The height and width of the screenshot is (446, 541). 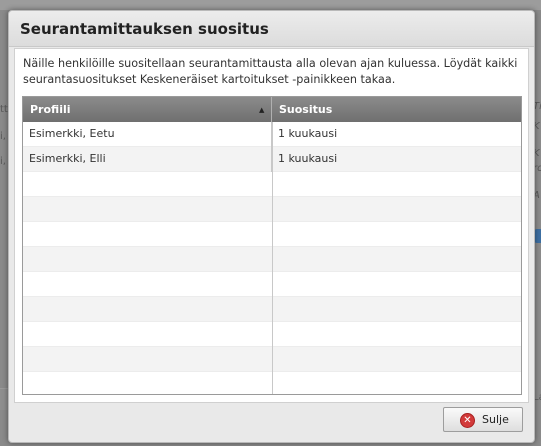 What do you see at coordinates (272, 258) in the screenshot?
I see `column-divider` at bounding box center [272, 258].